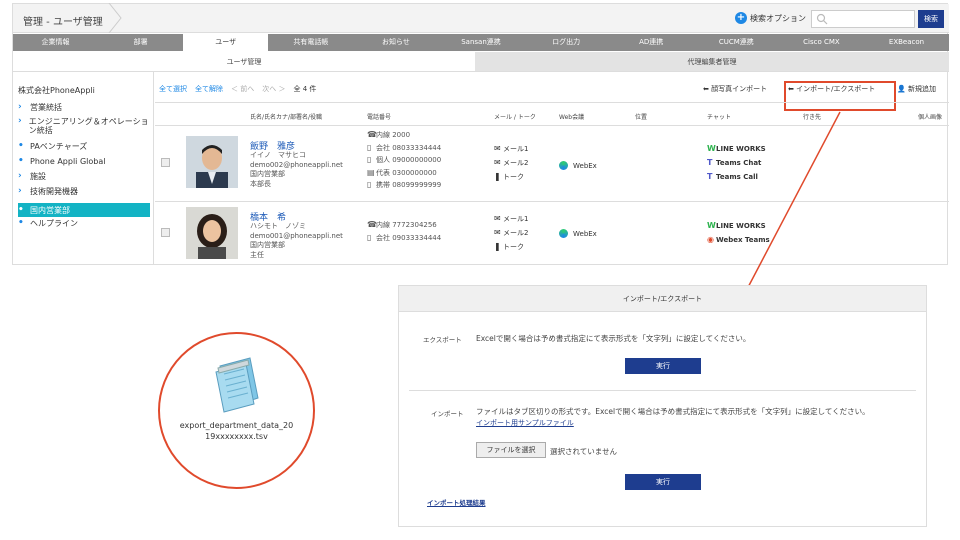 The image size is (960, 540). What do you see at coordinates (447, 414) in the screenshot?
I see `import-label: インポート` at bounding box center [447, 414].